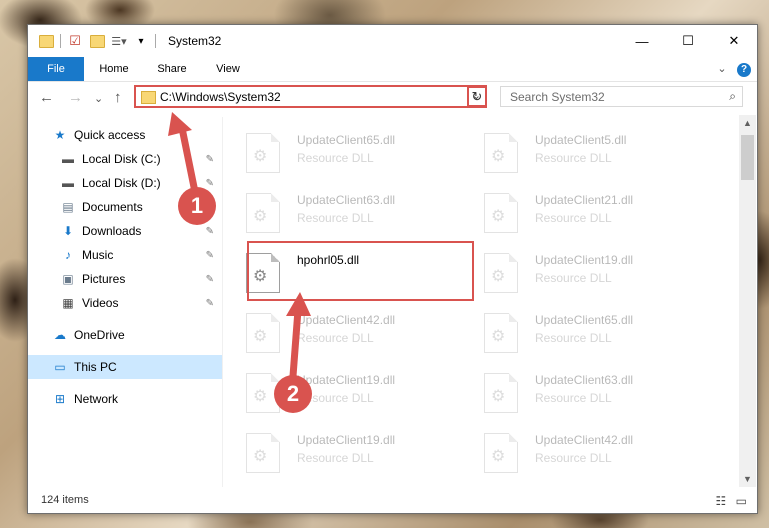  I want to click on vertical-scrollbar: ▲ ▼, so click(747, 301).